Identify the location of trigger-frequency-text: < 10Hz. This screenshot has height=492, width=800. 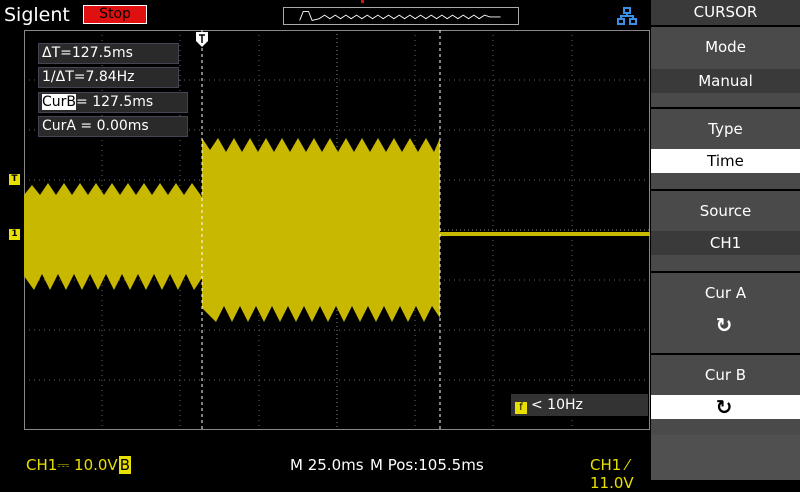
(557, 405).